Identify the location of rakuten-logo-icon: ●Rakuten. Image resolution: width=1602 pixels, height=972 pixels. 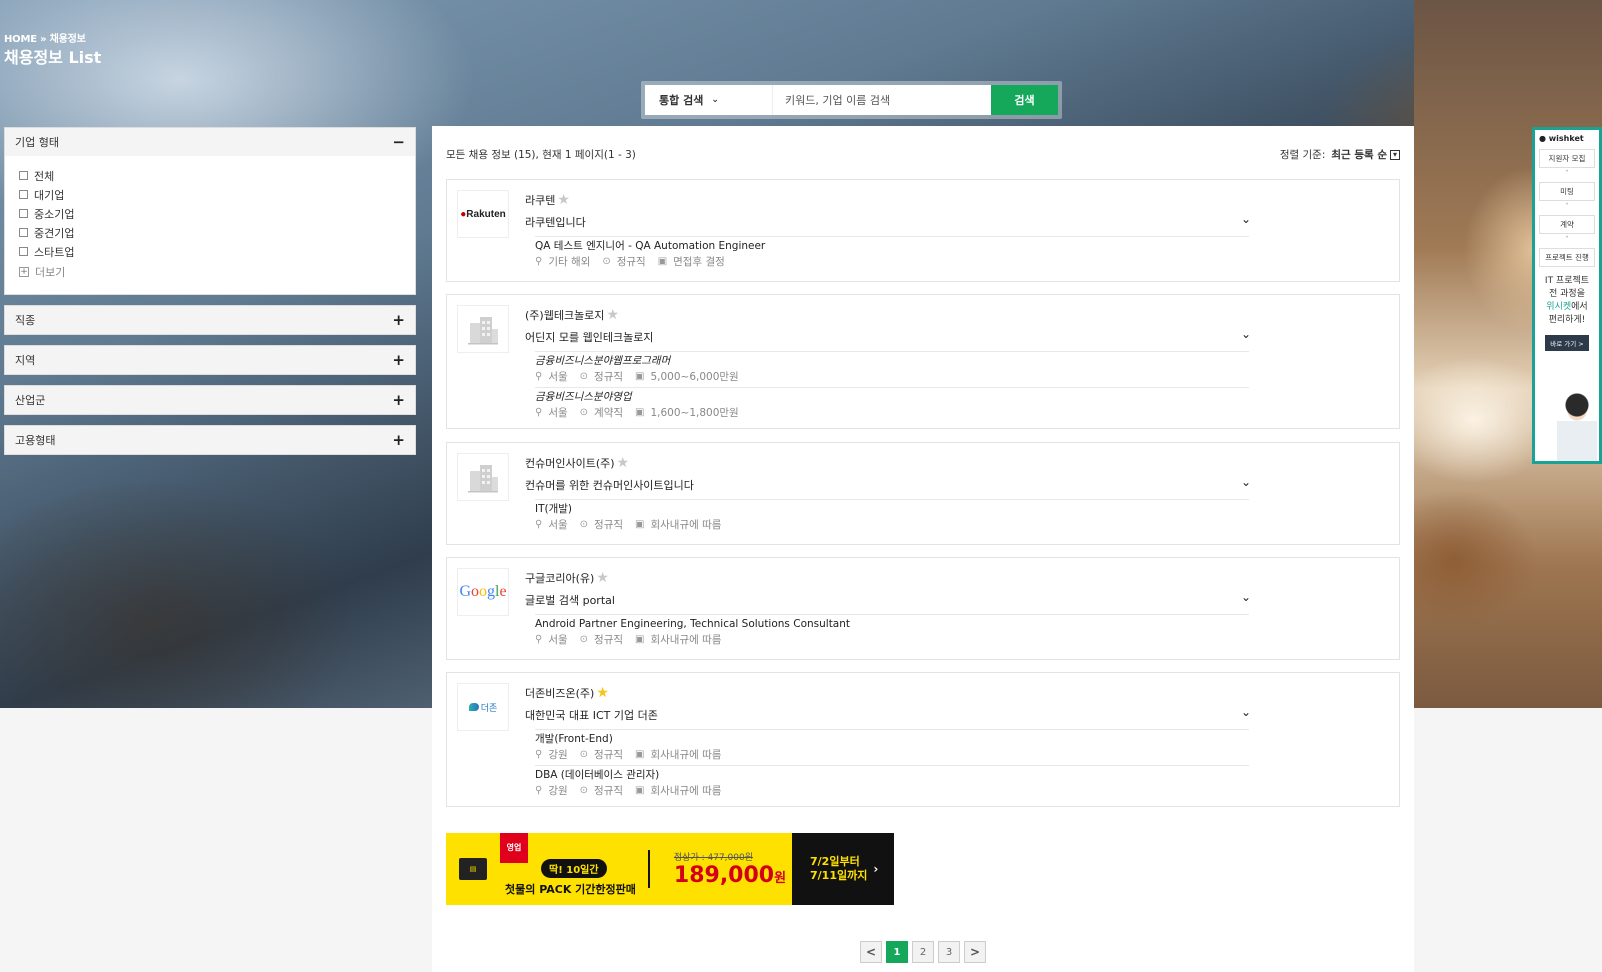
(483, 214).